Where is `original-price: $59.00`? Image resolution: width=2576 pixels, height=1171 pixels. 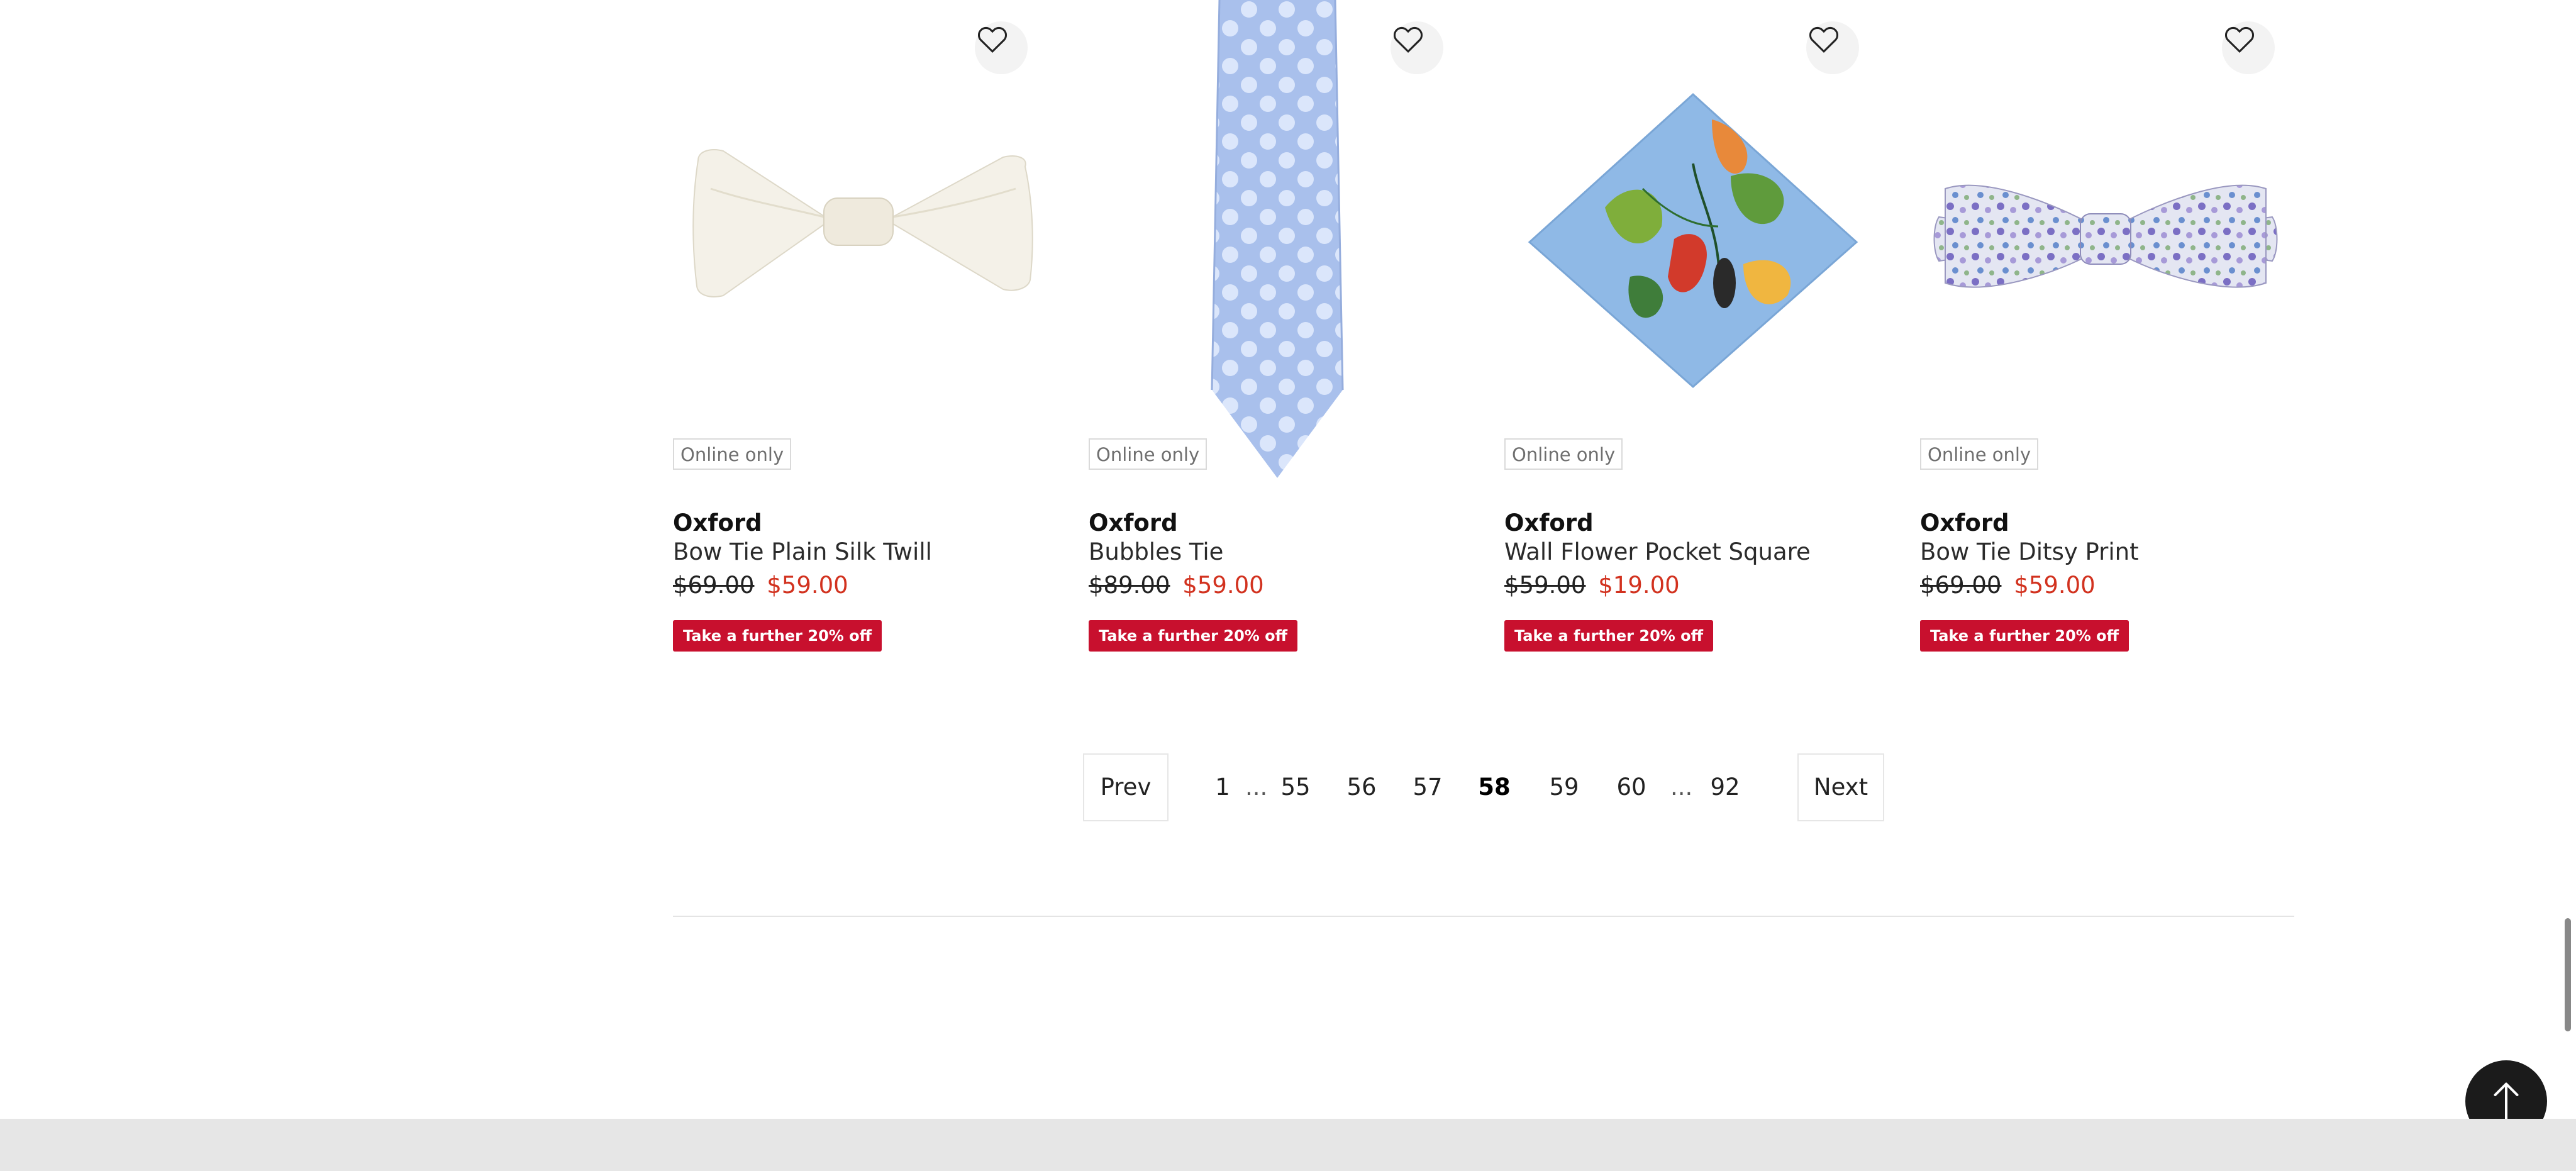 original-price: $59.00 is located at coordinates (1545, 585).